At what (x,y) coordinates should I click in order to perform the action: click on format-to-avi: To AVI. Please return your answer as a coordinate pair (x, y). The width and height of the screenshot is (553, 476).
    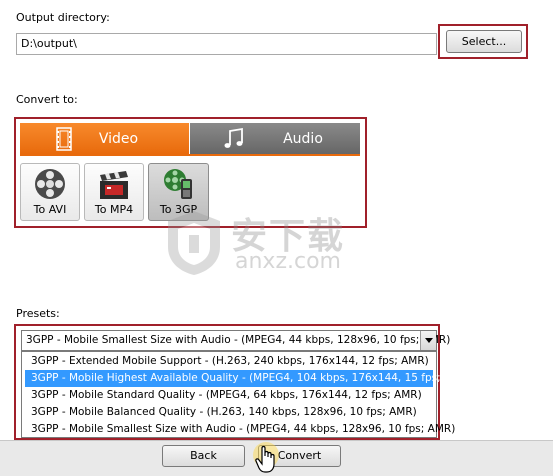
    Looking at the image, I should click on (50, 192).